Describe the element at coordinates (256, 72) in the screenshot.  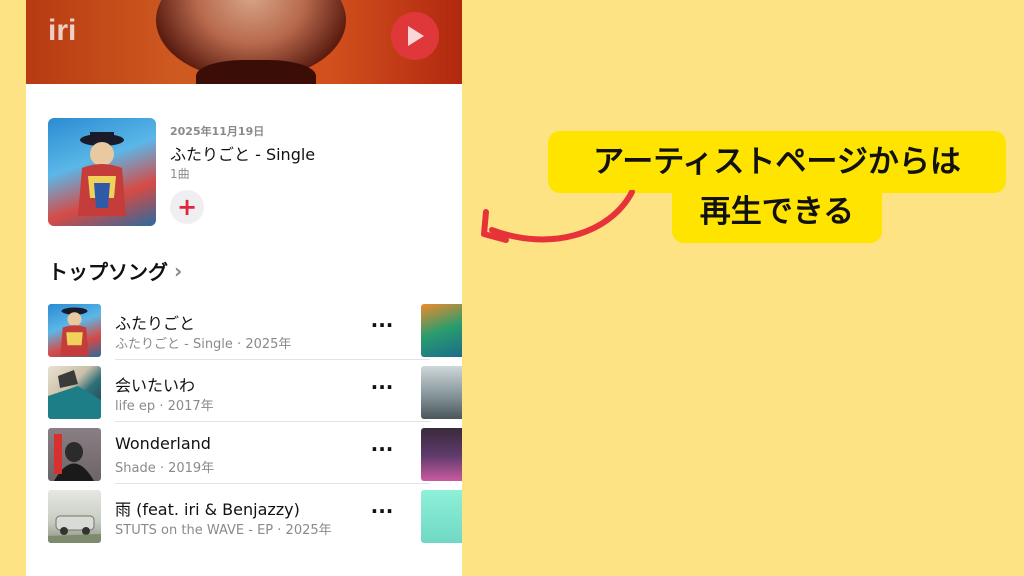
I see `artist-photo-shadow` at that location.